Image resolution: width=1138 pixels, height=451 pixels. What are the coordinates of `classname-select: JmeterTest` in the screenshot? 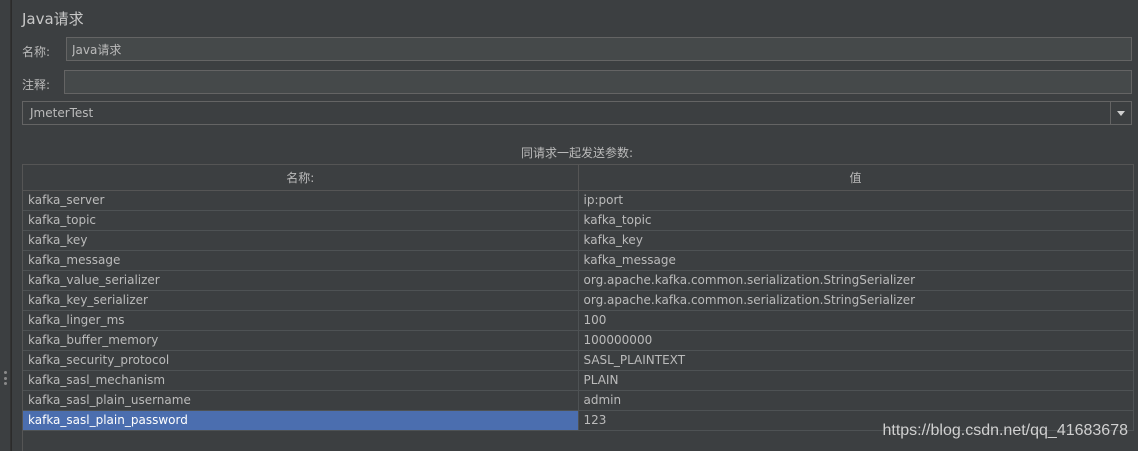 It's located at (577, 113).